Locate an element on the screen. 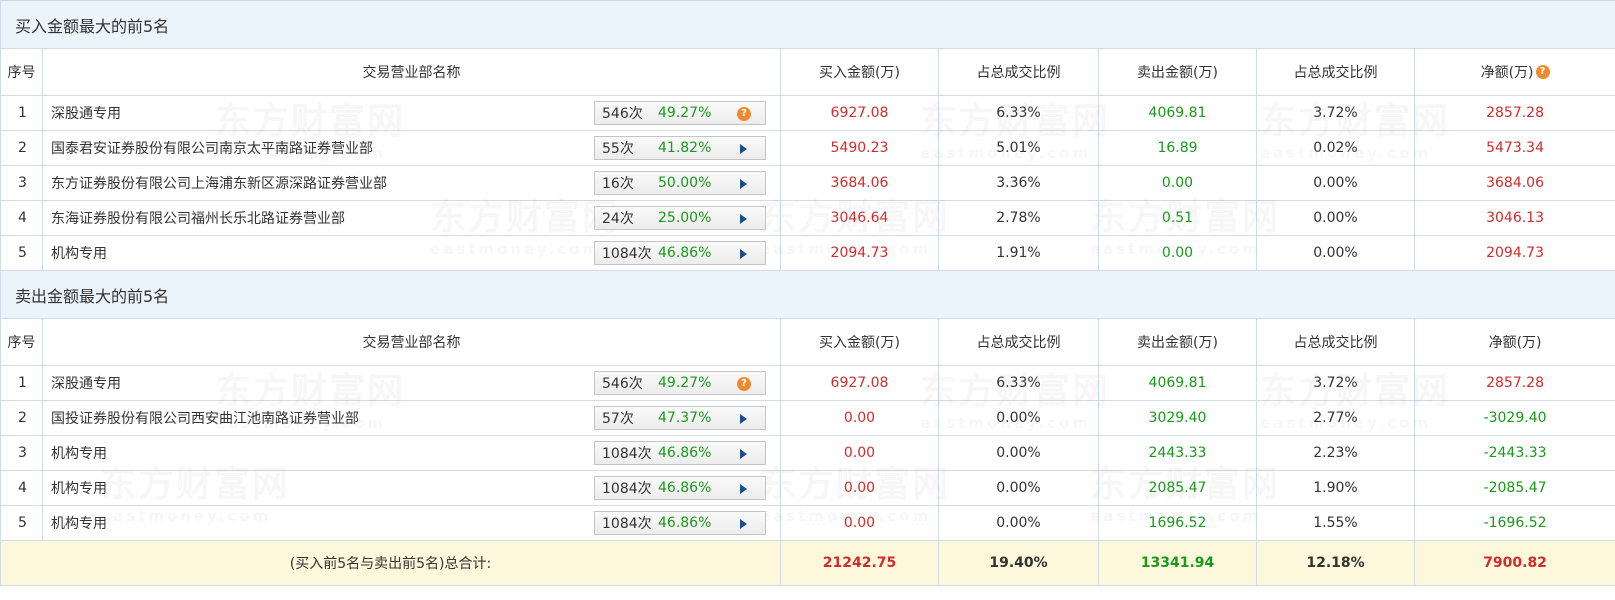 This screenshot has width=1615, height=600. trade-count: 24次 is located at coordinates (618, 219).